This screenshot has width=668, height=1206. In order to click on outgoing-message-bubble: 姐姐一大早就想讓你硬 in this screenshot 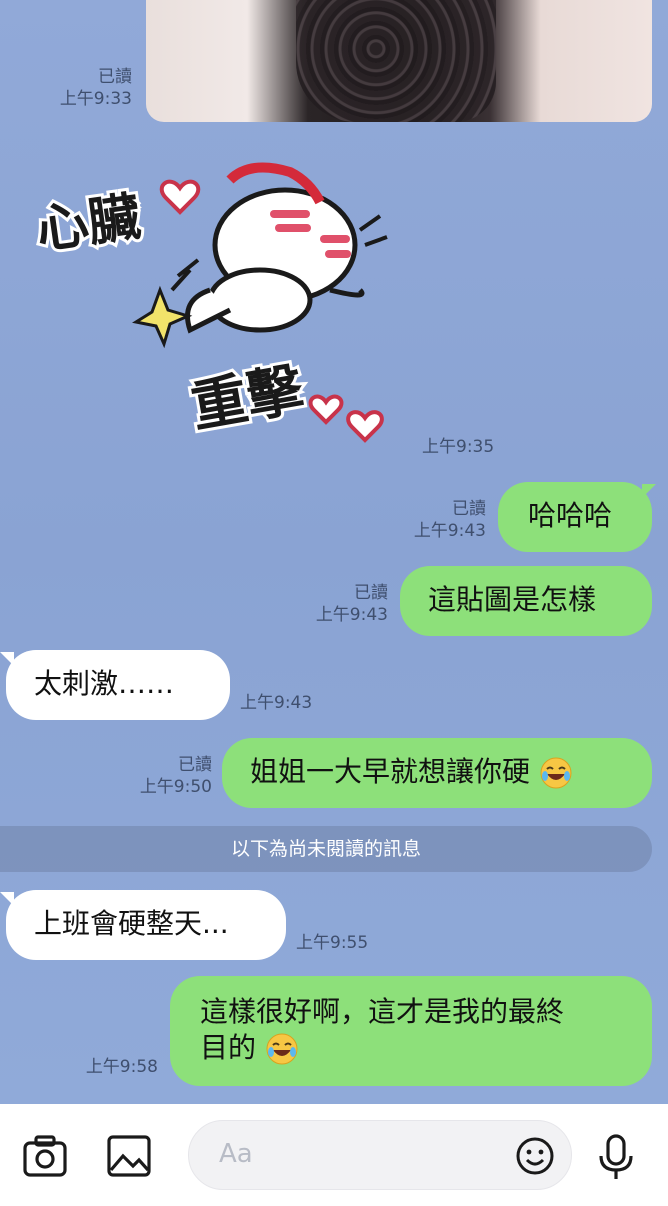, I will do `click(437, 773)`.